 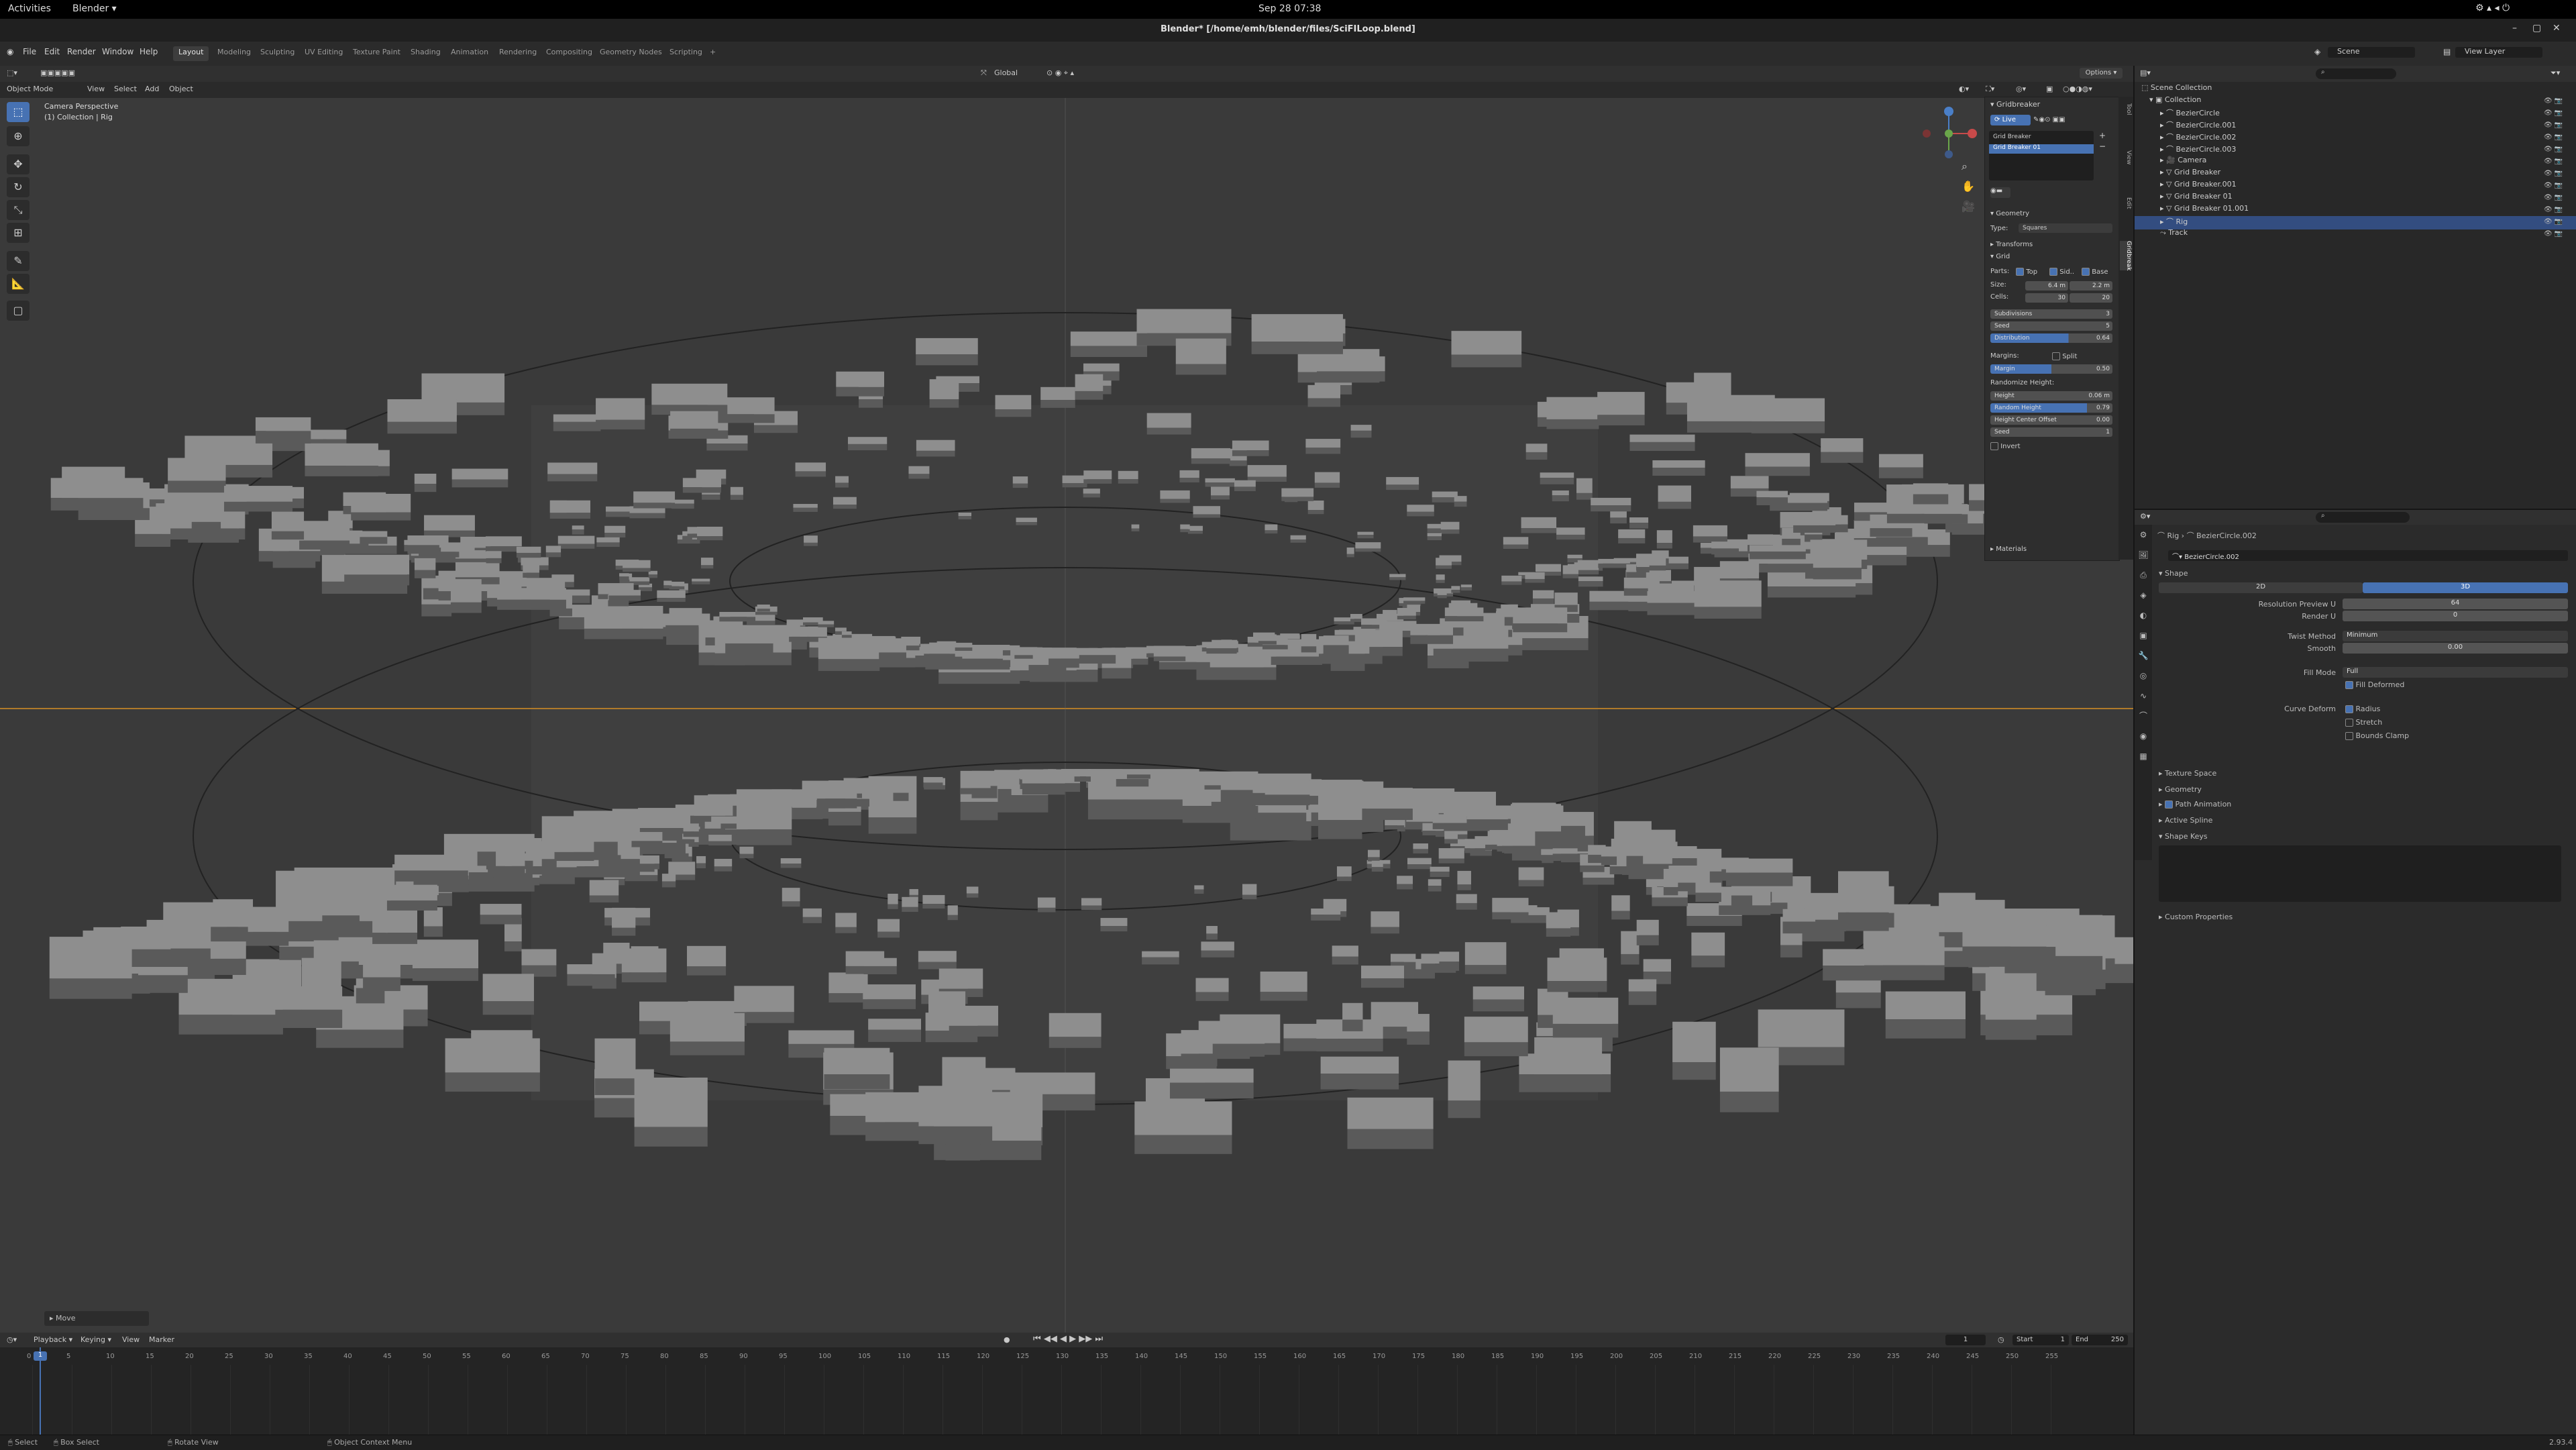 What do you see at coordinates (29, 8) in the screenshot?
I see `activities-button: Activities` at bounding box center [29, 8].